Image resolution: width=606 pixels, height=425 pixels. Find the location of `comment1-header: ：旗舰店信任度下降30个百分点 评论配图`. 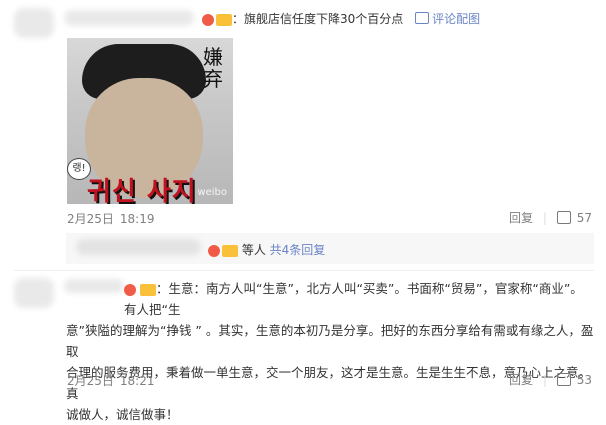

comment1-header: ：旗舰店信任度下降30个百分点 评论配图 is located at coordinates (339, 19).